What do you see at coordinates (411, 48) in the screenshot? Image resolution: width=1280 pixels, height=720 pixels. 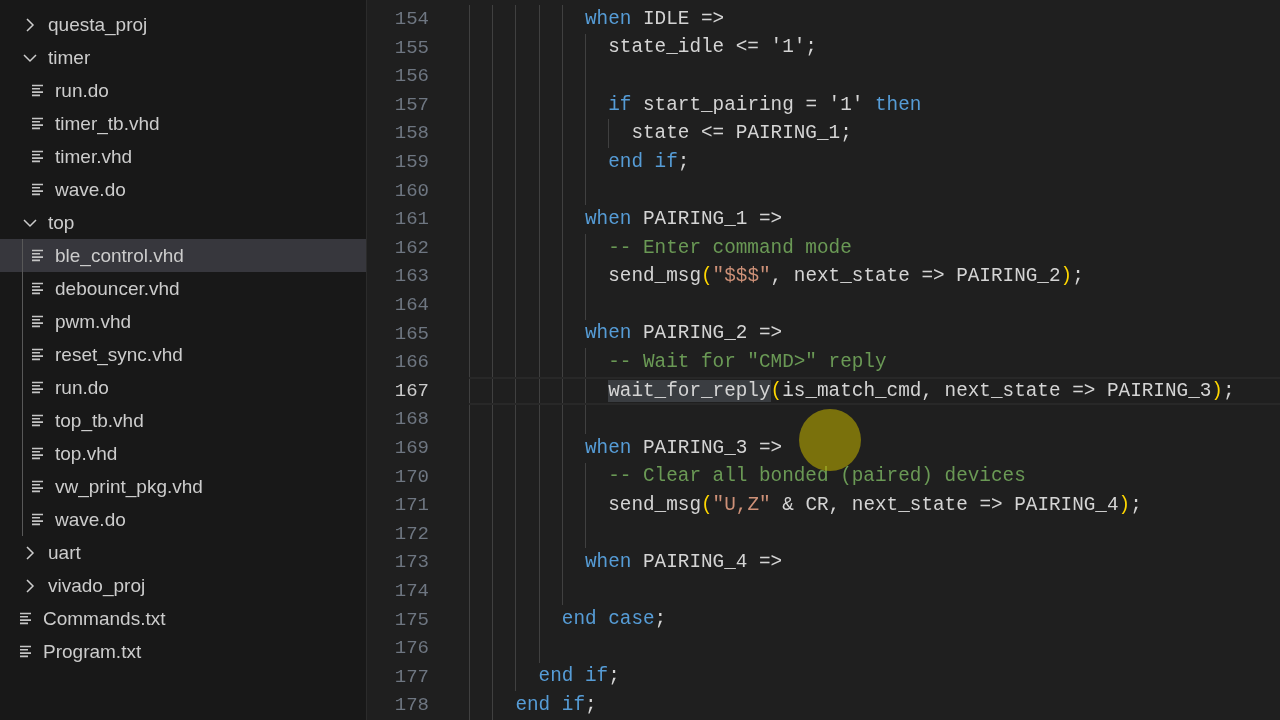 I see `line-number: 155` at bounding box center [411, 48].